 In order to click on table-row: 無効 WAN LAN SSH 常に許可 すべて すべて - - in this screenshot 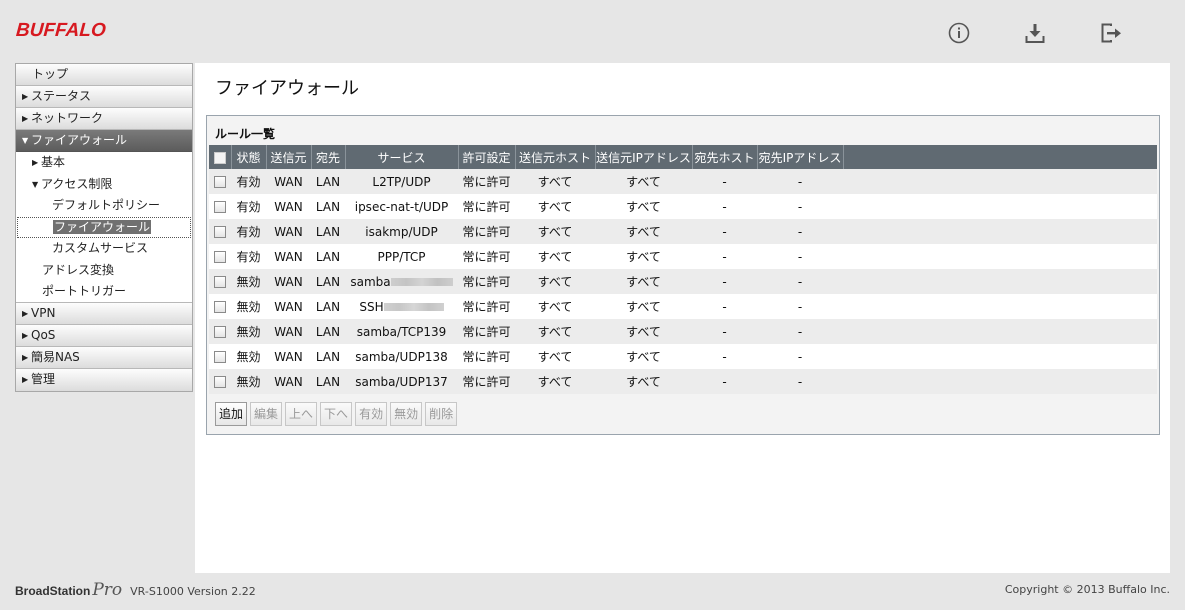, I will do `click(683, 306)`.